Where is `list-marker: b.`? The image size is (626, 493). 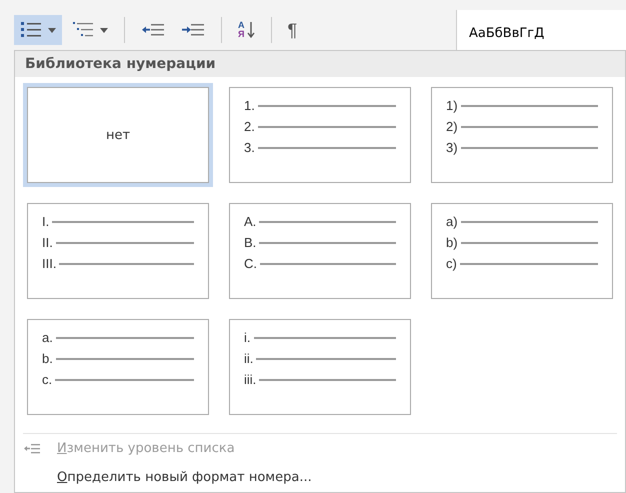
list-marker: b. is located at coordinates (47, 358).